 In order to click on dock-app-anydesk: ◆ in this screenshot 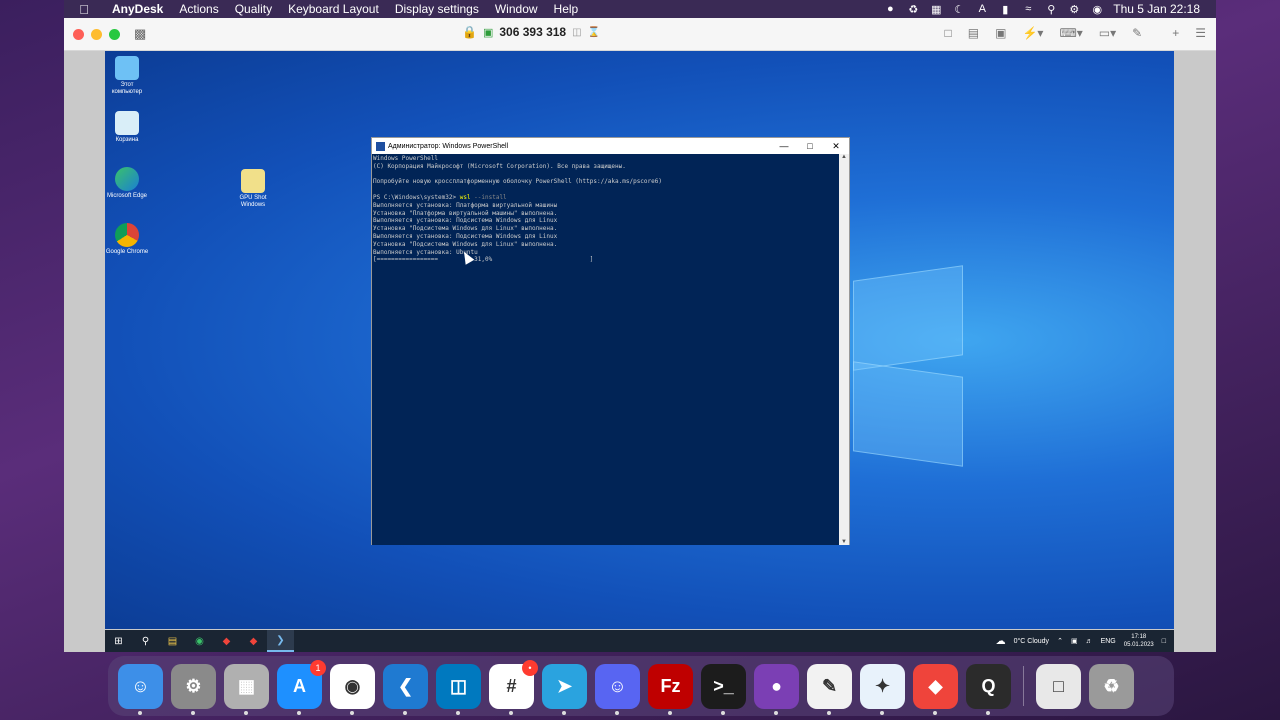, I will do `click(935, 689)`.